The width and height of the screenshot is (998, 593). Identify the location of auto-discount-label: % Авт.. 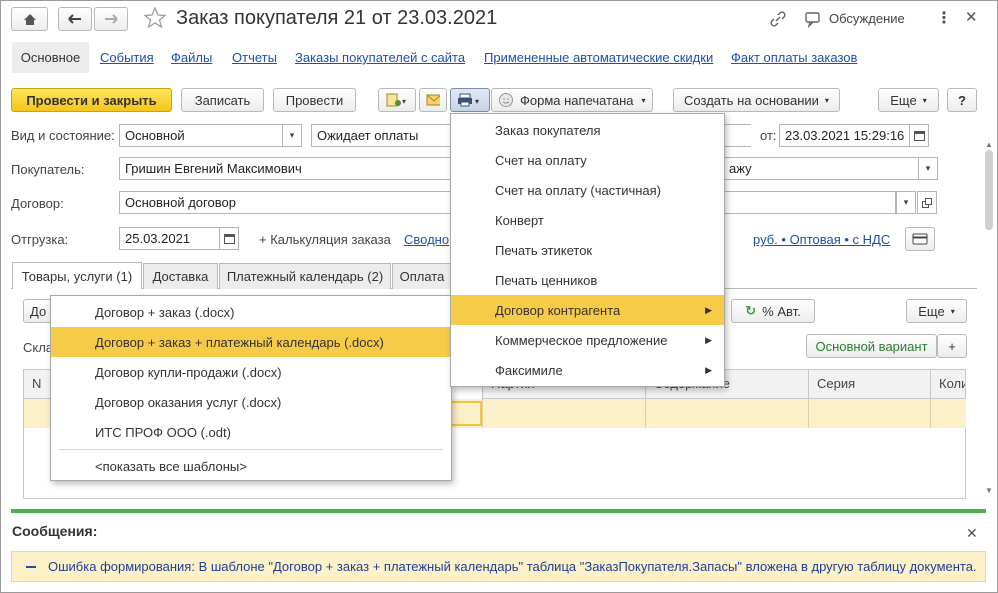
(781, 311).